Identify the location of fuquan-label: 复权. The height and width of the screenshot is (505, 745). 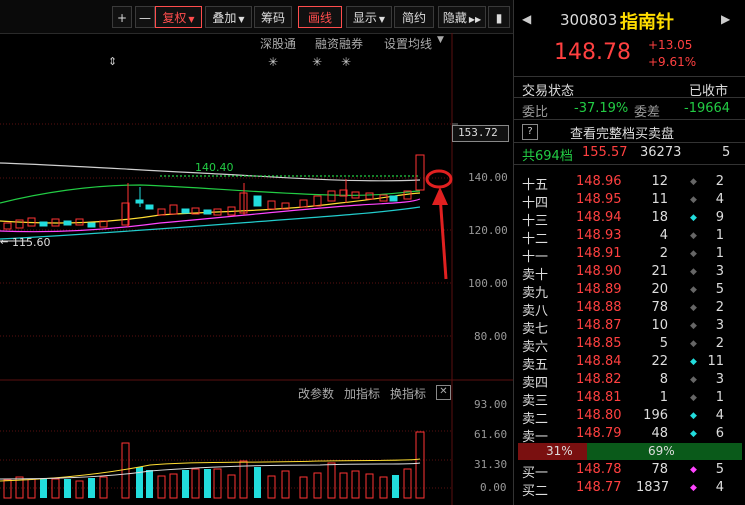
(174, 18).